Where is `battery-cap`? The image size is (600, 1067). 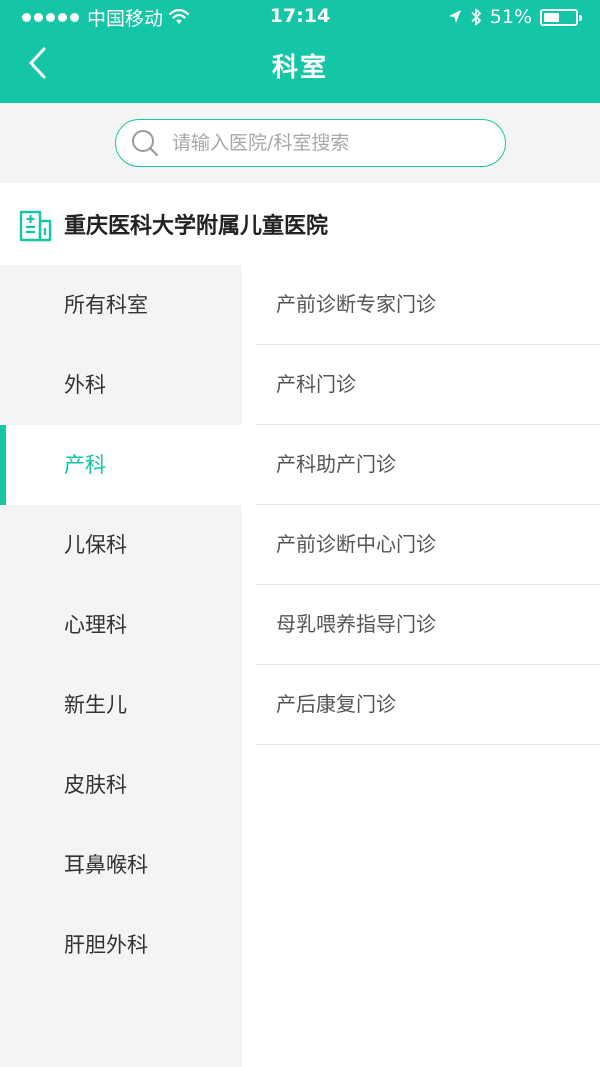 battery-cap is located at coordinates (580, 17).